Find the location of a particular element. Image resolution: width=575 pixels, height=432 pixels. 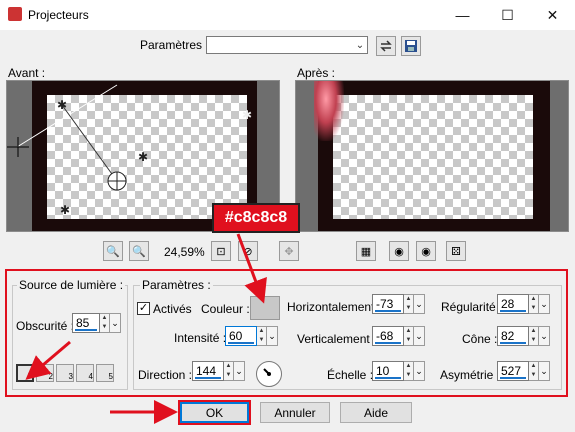

color-swatch is located at coordinates (265, 308).